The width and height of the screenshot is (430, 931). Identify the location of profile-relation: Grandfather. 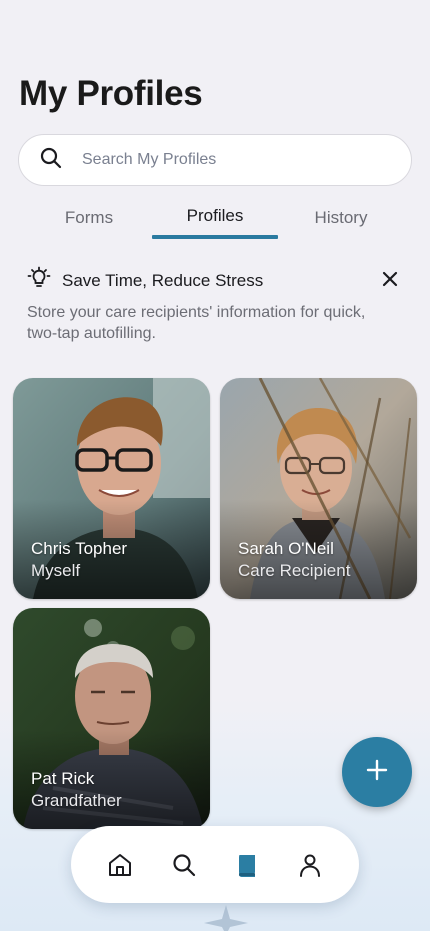
(76, 800).